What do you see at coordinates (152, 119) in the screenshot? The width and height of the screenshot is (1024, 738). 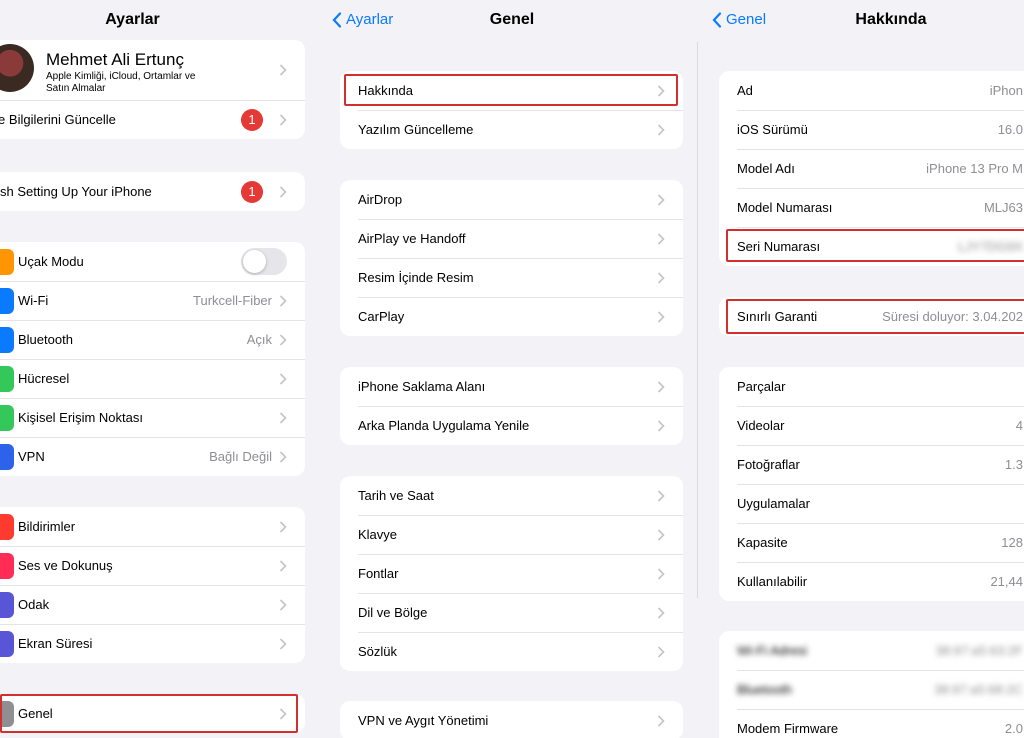 I see `update-profile-row: eme Bilgilerini Güncelle 1` at bounding box center [152, 119].